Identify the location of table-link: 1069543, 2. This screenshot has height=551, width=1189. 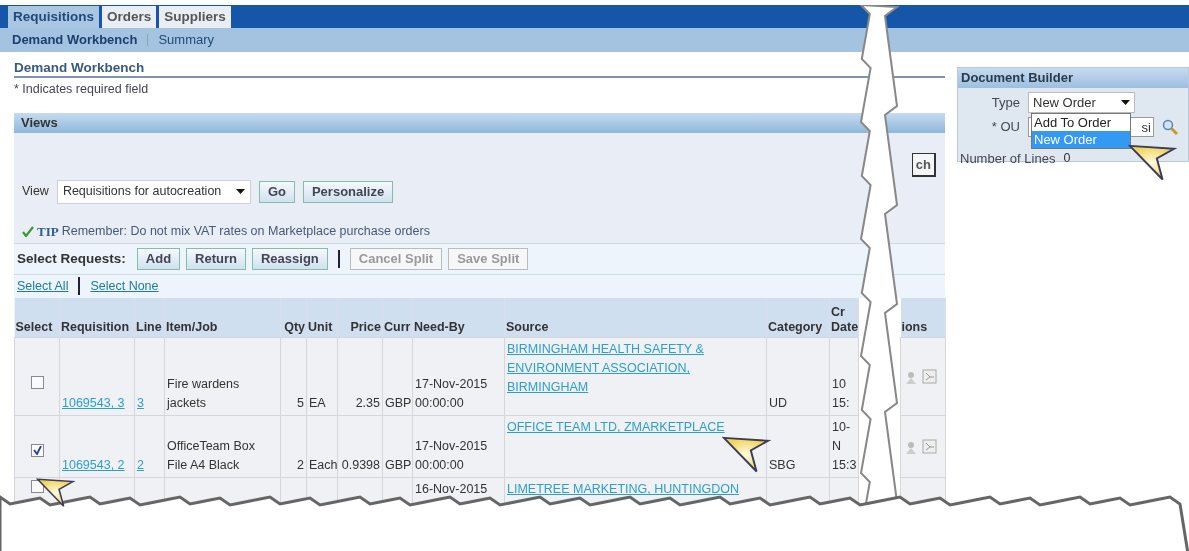
(93, 465).